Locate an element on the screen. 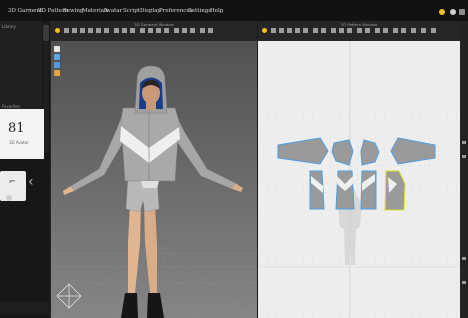 The height and width of the screenshot is (318, 468). library-panel: Library Favorites 81 3D Avatar ⌐ ‹ is located at coordinates (25, 169).